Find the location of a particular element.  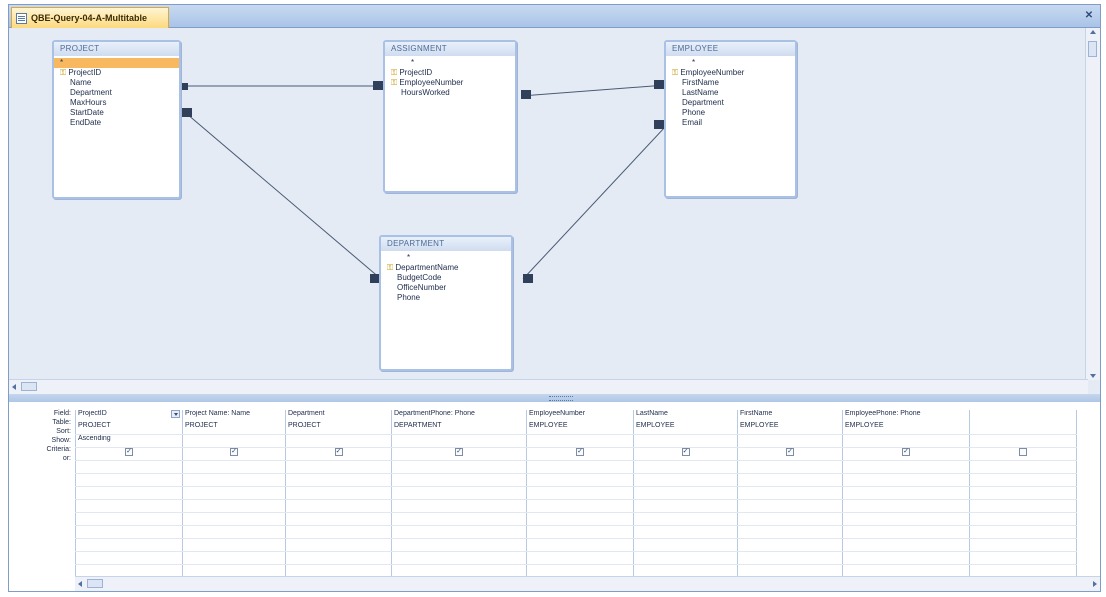

scroll-down-arrow-icon is located at coordinates (1093, 376).